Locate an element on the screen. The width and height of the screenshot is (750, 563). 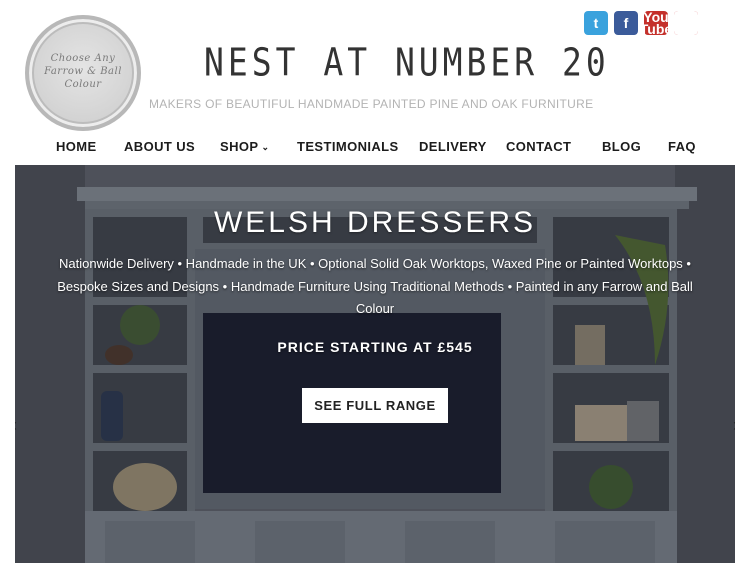
logo-text: Choose Any Farrow & Ball Colour is located at coordinates (83, 71).